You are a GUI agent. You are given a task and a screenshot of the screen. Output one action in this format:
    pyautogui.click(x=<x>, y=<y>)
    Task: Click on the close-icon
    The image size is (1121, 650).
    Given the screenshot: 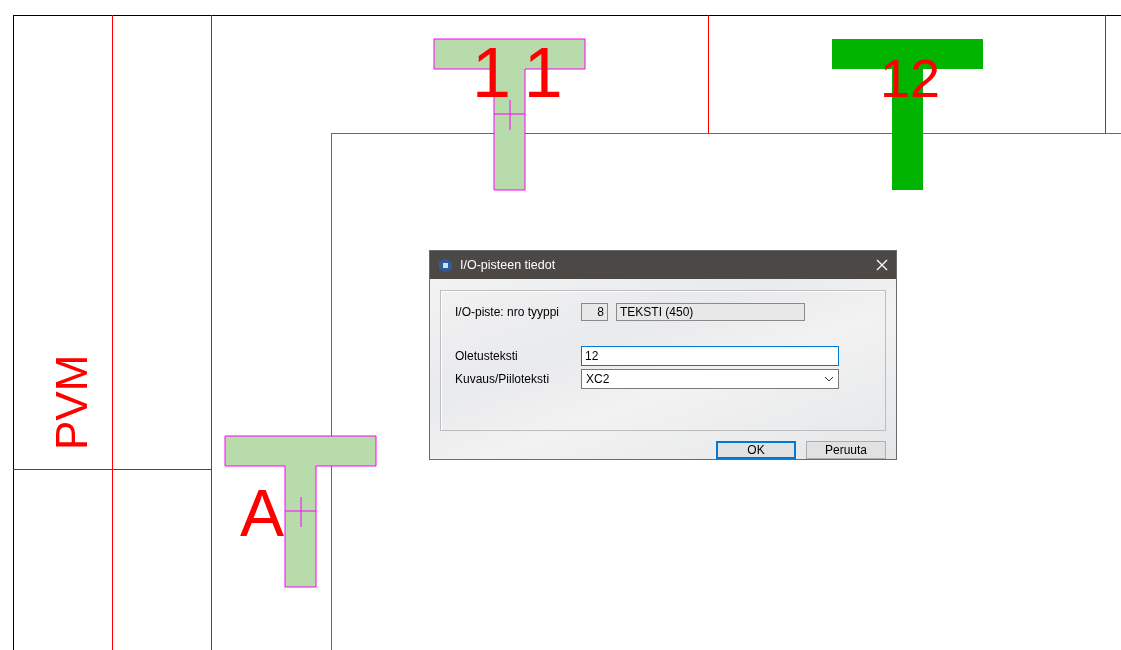 What is the action you would take?
    pyautogui.click(x=882, y=265)
    